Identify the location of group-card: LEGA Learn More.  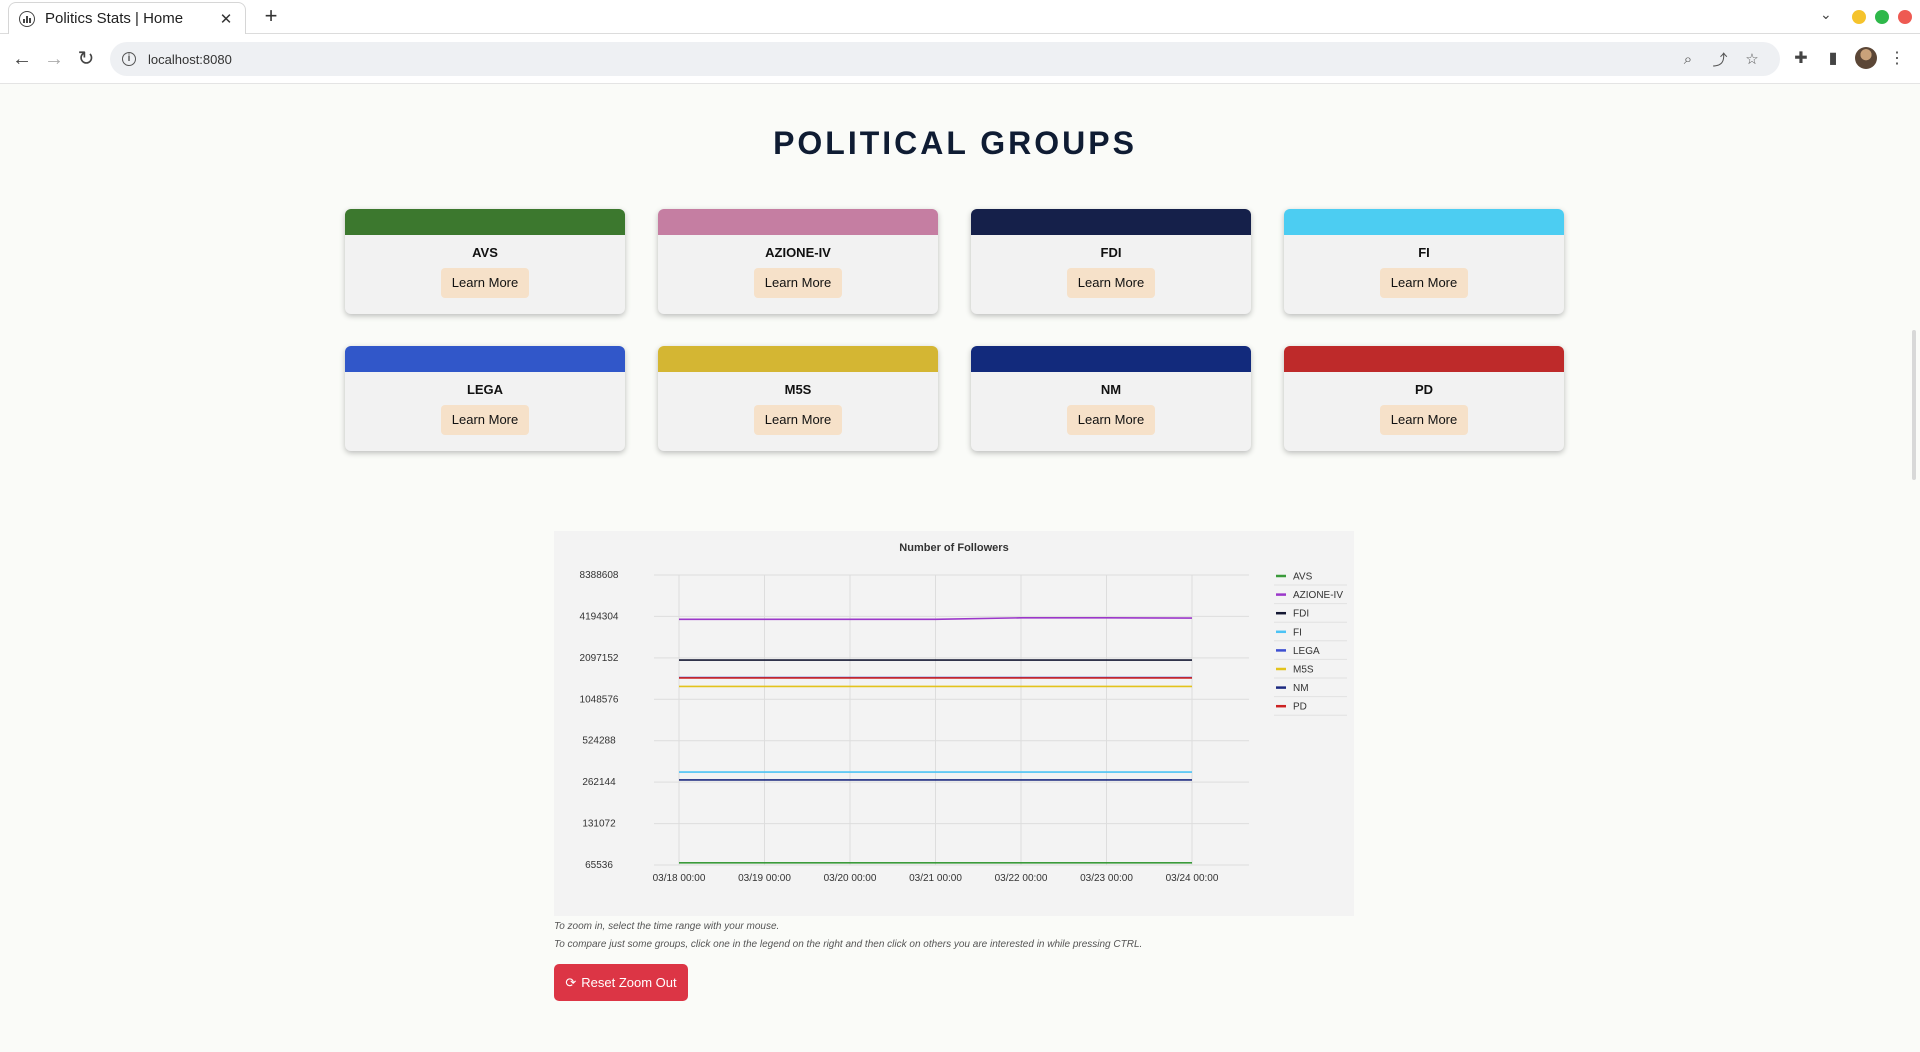
(485, 398).